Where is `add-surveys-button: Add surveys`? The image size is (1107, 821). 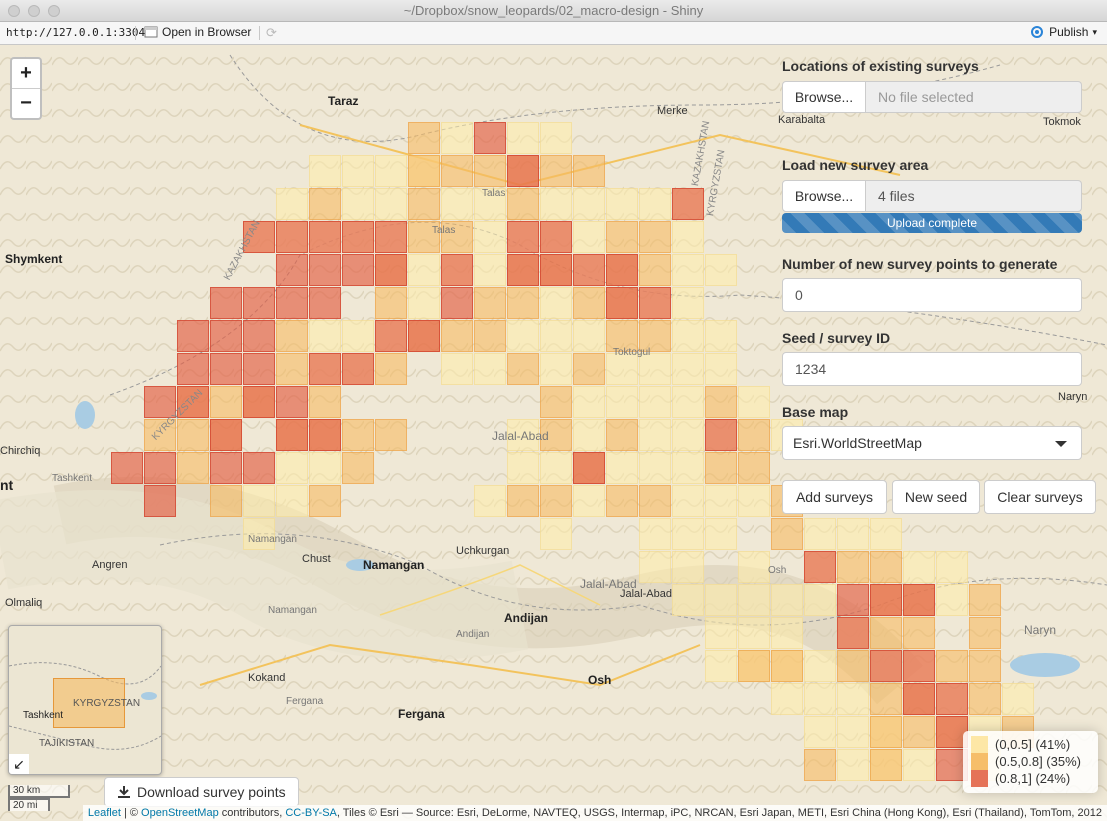
add-surveys-button: Add surveys is located at coordinates (834, 497).